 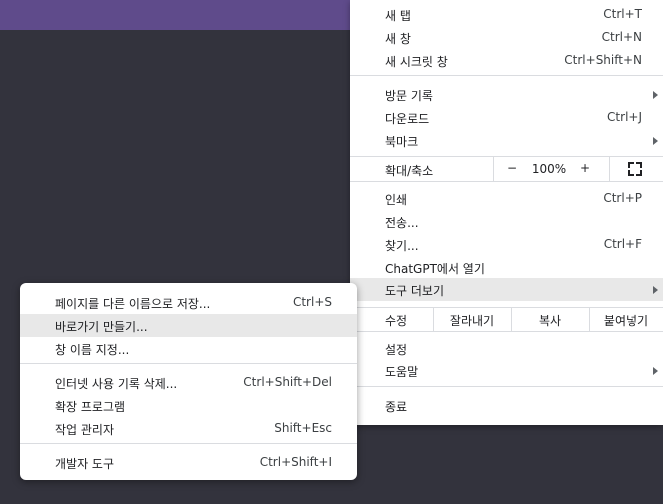 What do you see at coordinates (585, 168) in the screenshot?
I see `zoom-in-button: +` at bounding box center [585, 168].